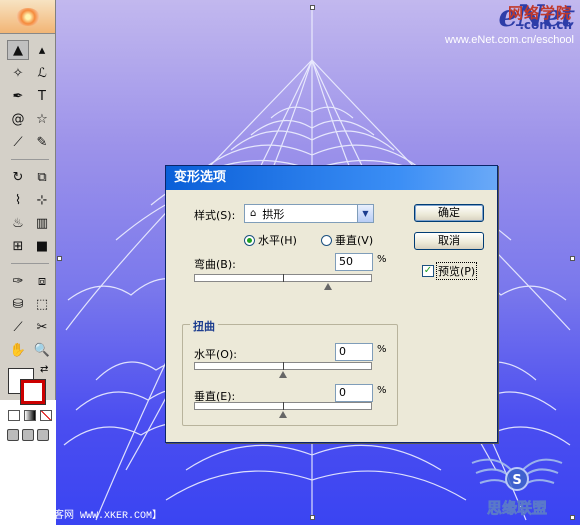 The width and height of the screenshot is (580, 525). I want to click on paintbrush-tool-icon: ⟋, so click(18, 142).